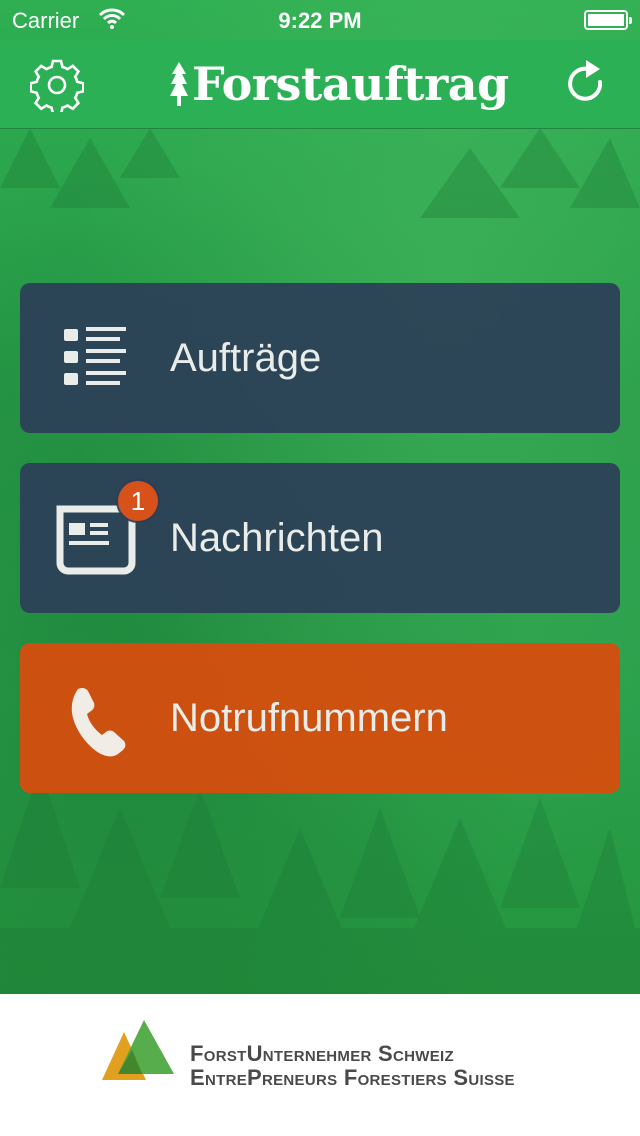  Describe the element at coordinates (246, 357) in the screenshot. I see `menu-label-auftraege: Aufträge` at that location.